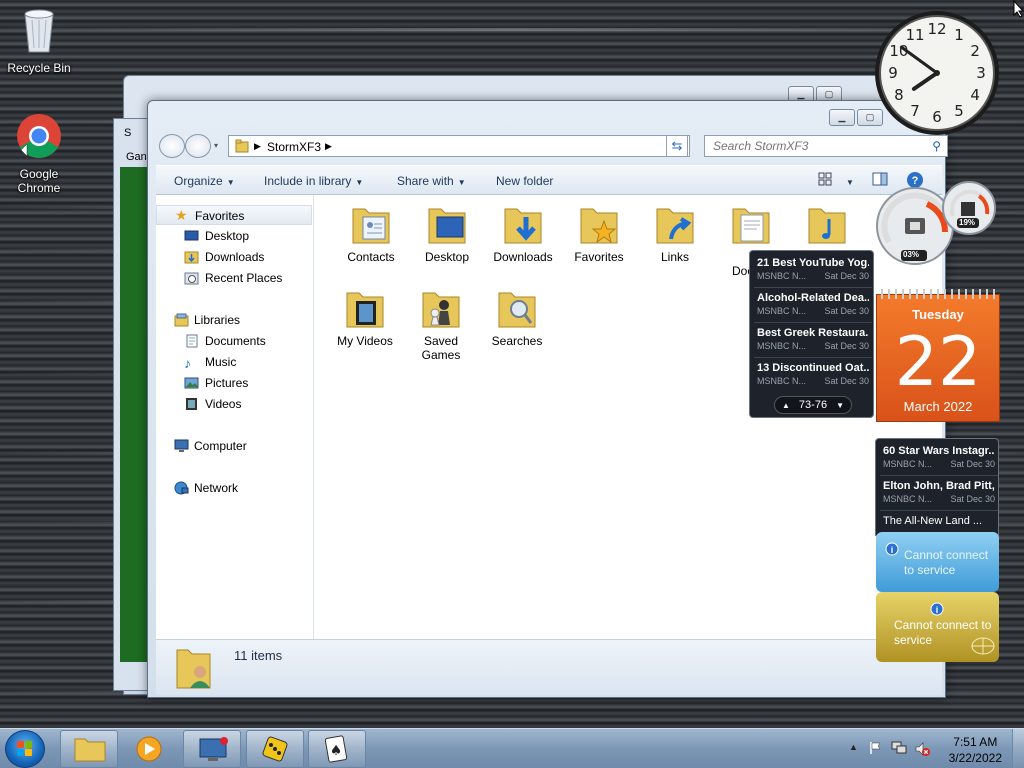 This screenshot has width=1024, height=768. I want to click on tray-date: 3/22/2022, so click(975, 758).